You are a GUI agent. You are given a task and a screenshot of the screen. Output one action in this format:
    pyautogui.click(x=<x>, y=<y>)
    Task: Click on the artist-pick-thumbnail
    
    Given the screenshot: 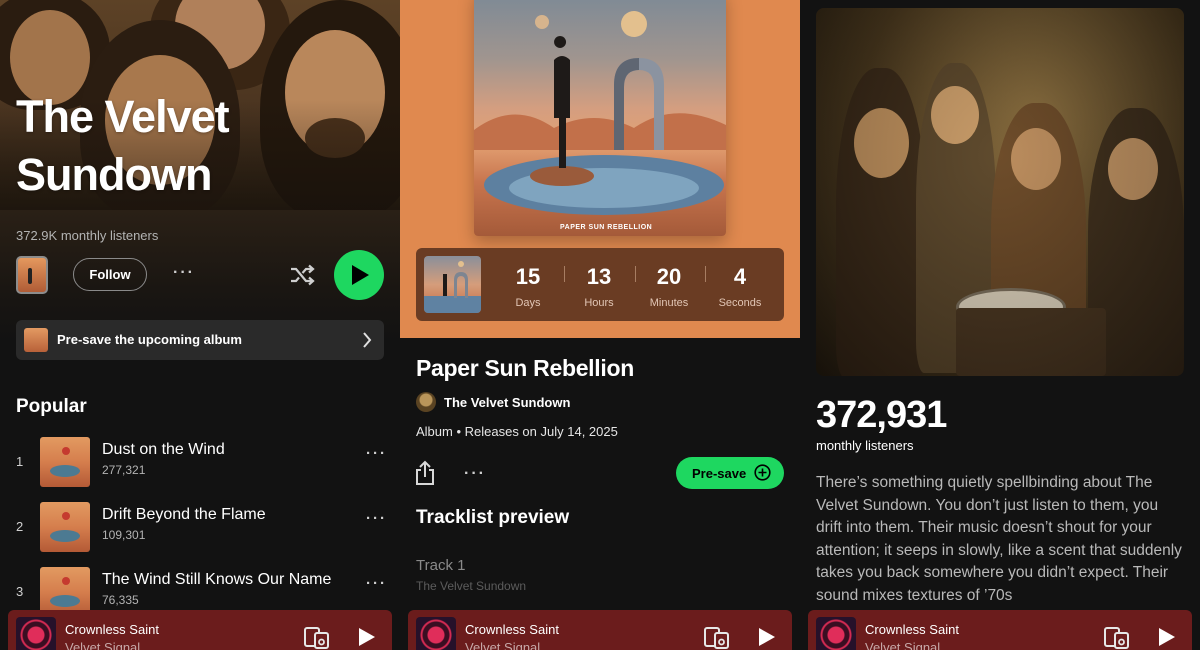 What is the action you would take?
    pyautogui.click(x=32, y=275)
    